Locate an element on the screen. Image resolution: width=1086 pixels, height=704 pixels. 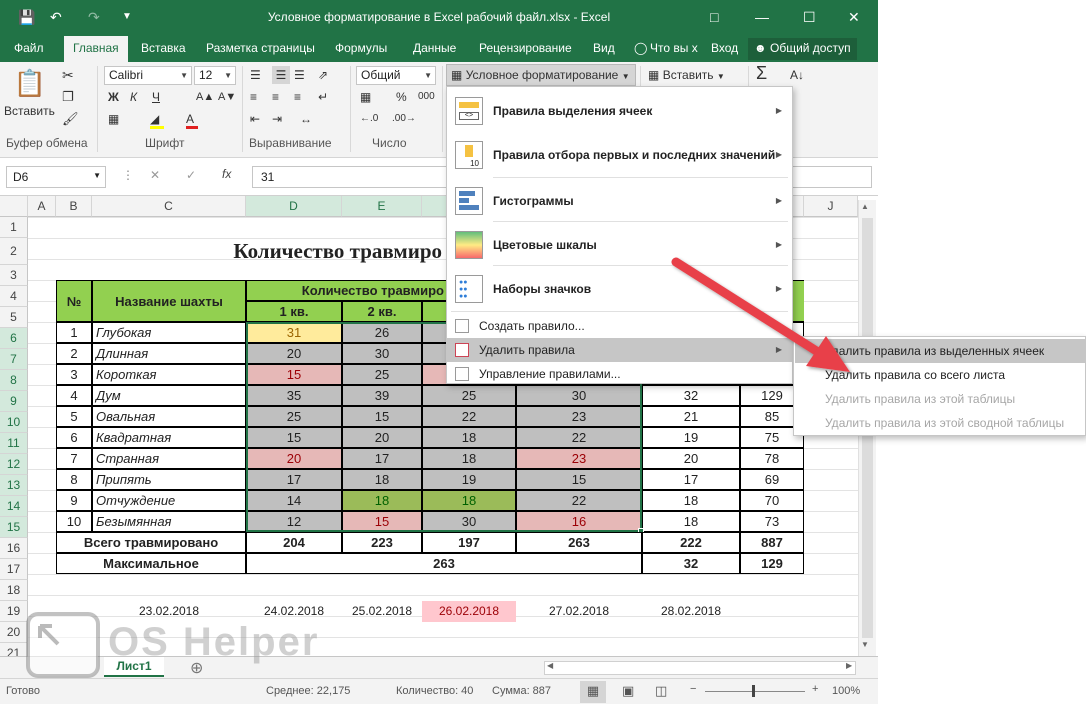
mine-name-cell: Дум is located at coordinates (169, 395).